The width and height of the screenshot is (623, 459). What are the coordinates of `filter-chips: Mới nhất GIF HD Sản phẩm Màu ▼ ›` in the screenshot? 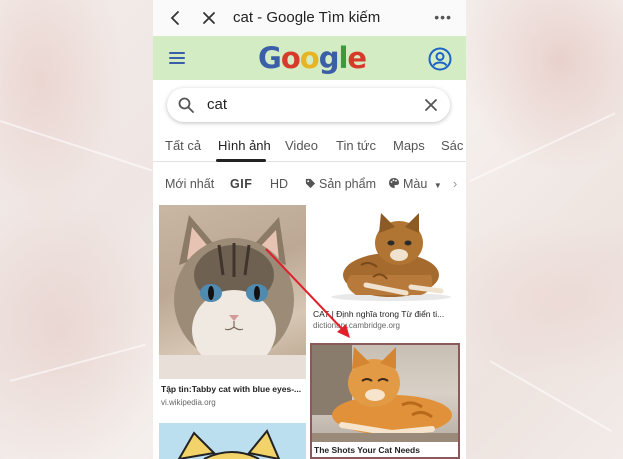 It's located at (309, 185).